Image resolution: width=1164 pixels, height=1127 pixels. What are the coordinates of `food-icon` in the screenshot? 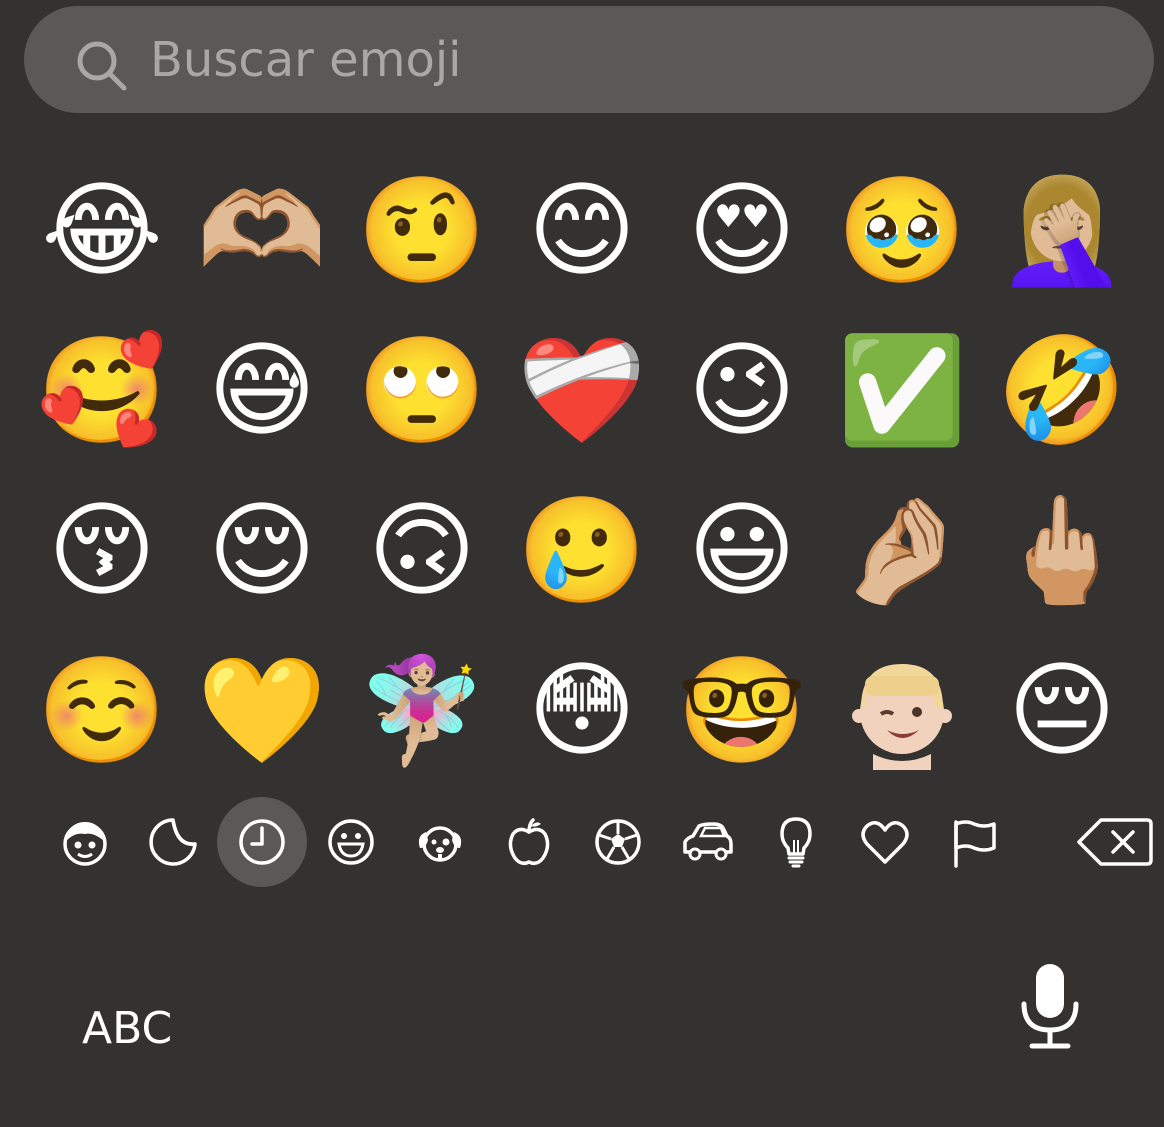 It's located at (529, 842).